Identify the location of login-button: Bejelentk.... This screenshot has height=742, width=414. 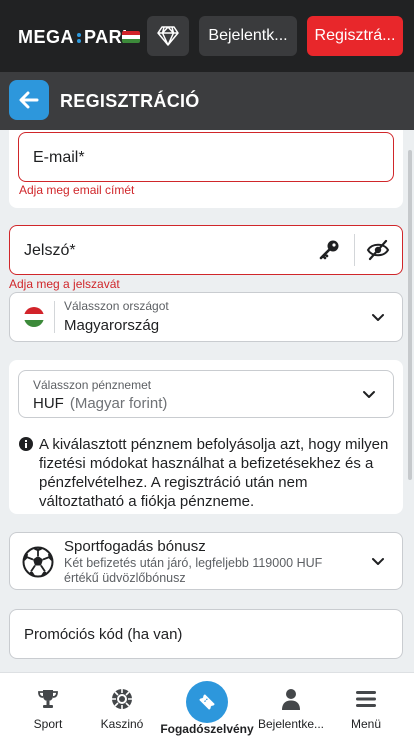
(248, 36).